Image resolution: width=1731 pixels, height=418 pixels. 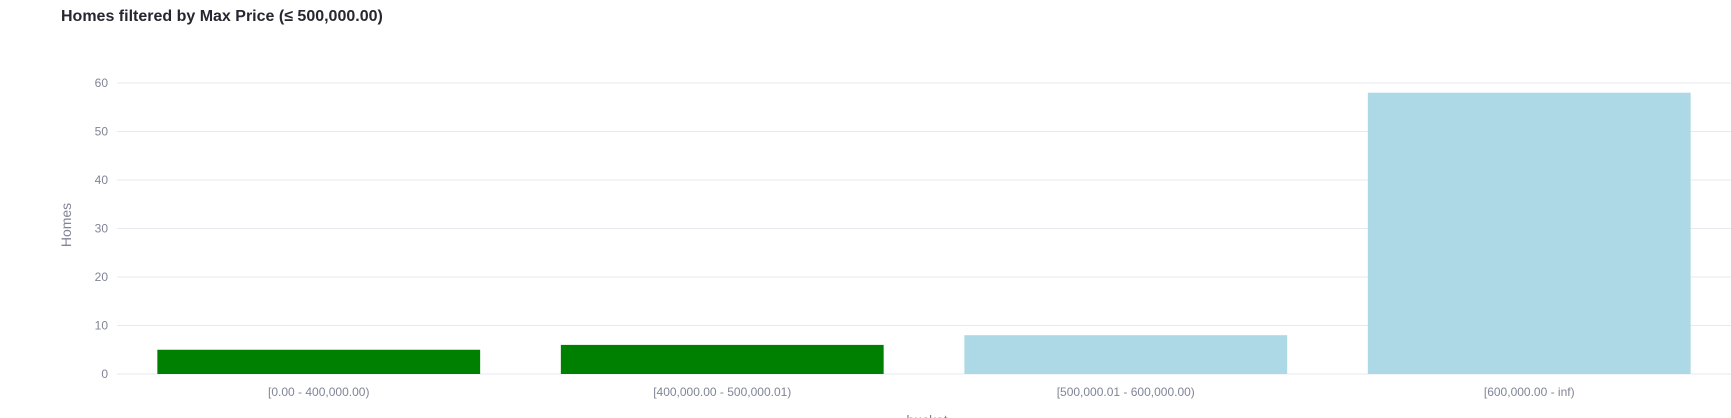 What do you see at coordinates (66, 225) in the screenshot?
I see `y-axis-title: Homes` at bounding box center [66, 225].